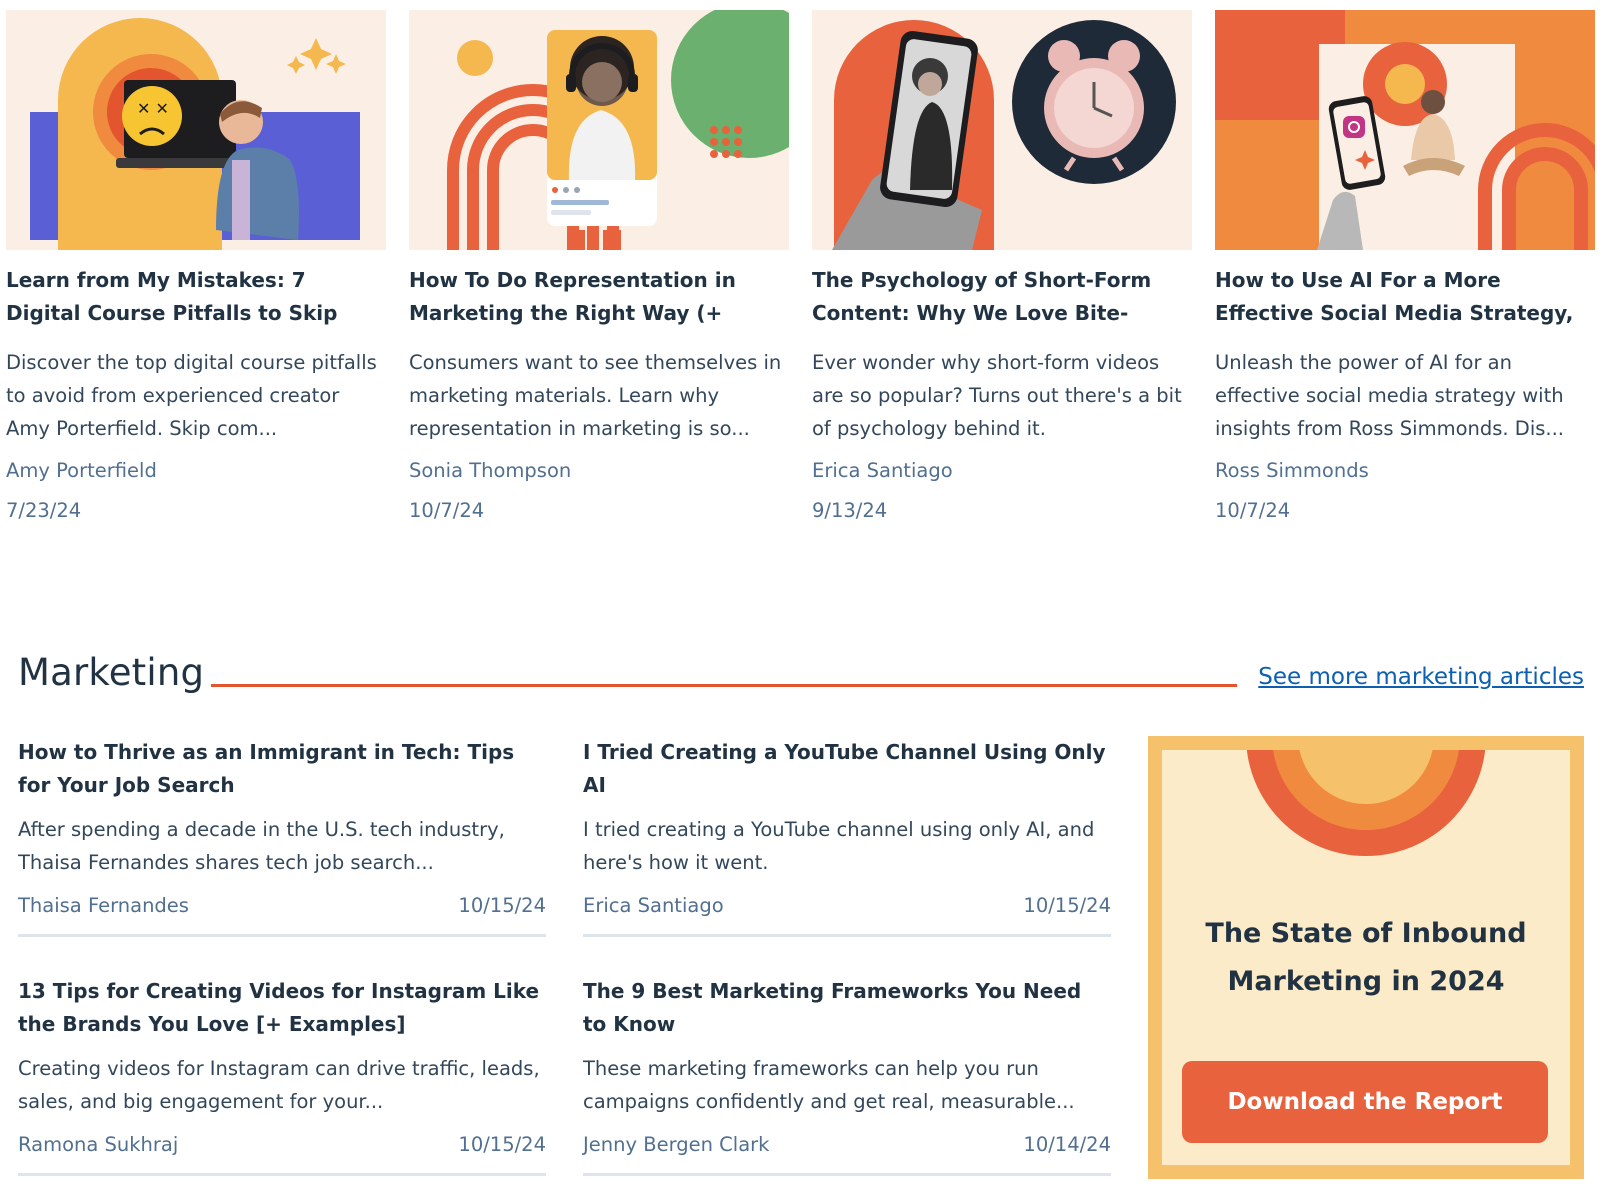 The height and width of the screenshot is (1187, 1600). I want to click on marketing-section-header: Marketing See more marketing articles, so click(801, 673).